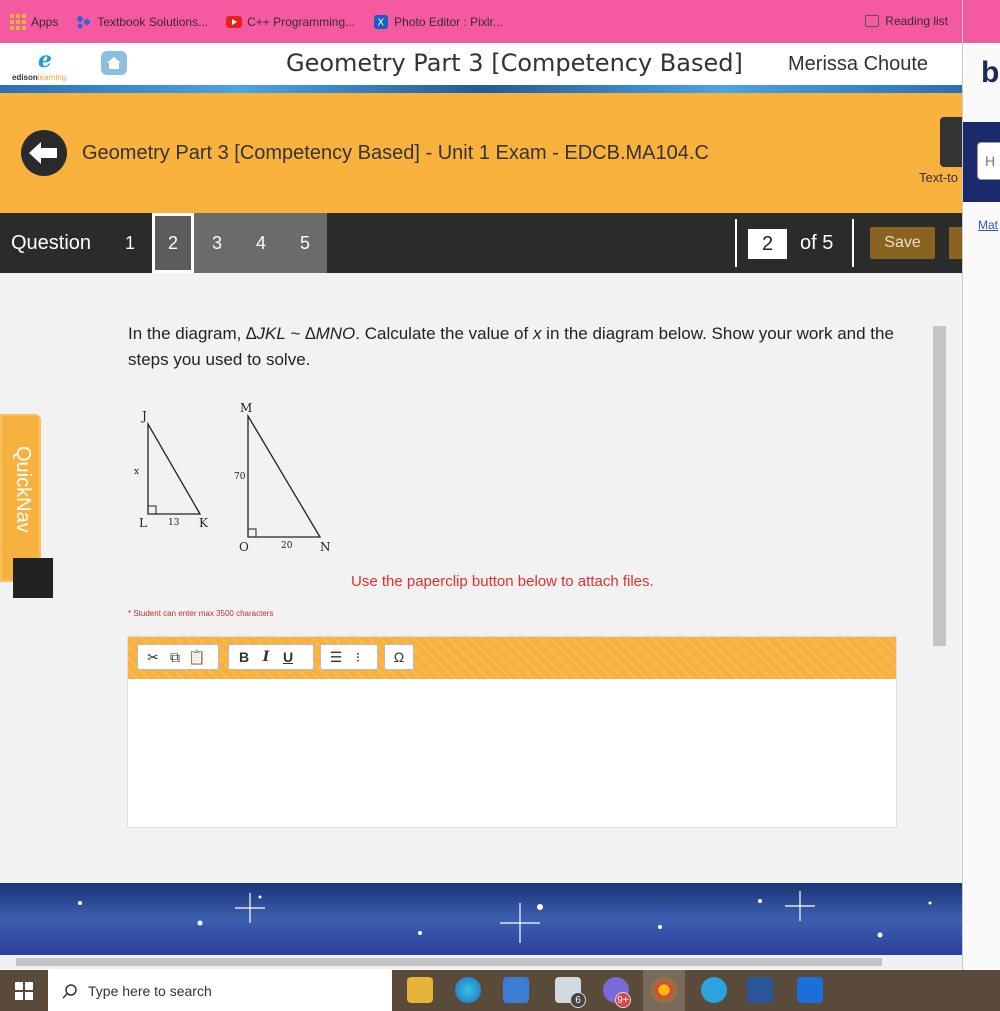 Image resolution: width=1000 pixels, height=1011 pixels. What do you see at coordinates (217, 243) in the screenshot?
I see `question-number-3: 3` at bounding box center [217, 243].